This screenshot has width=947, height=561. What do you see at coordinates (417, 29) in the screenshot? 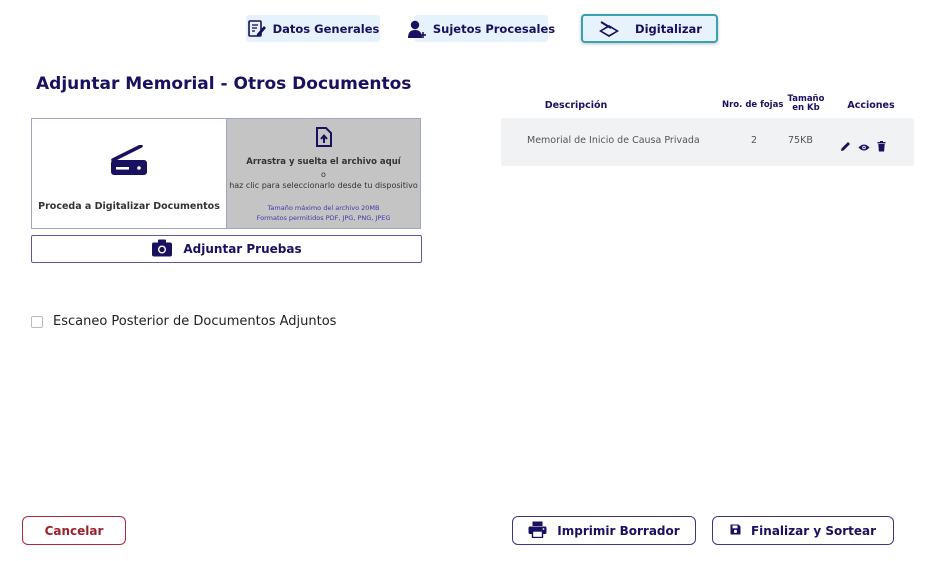
I see `add-user-icon` at bounding box center [417, 29].